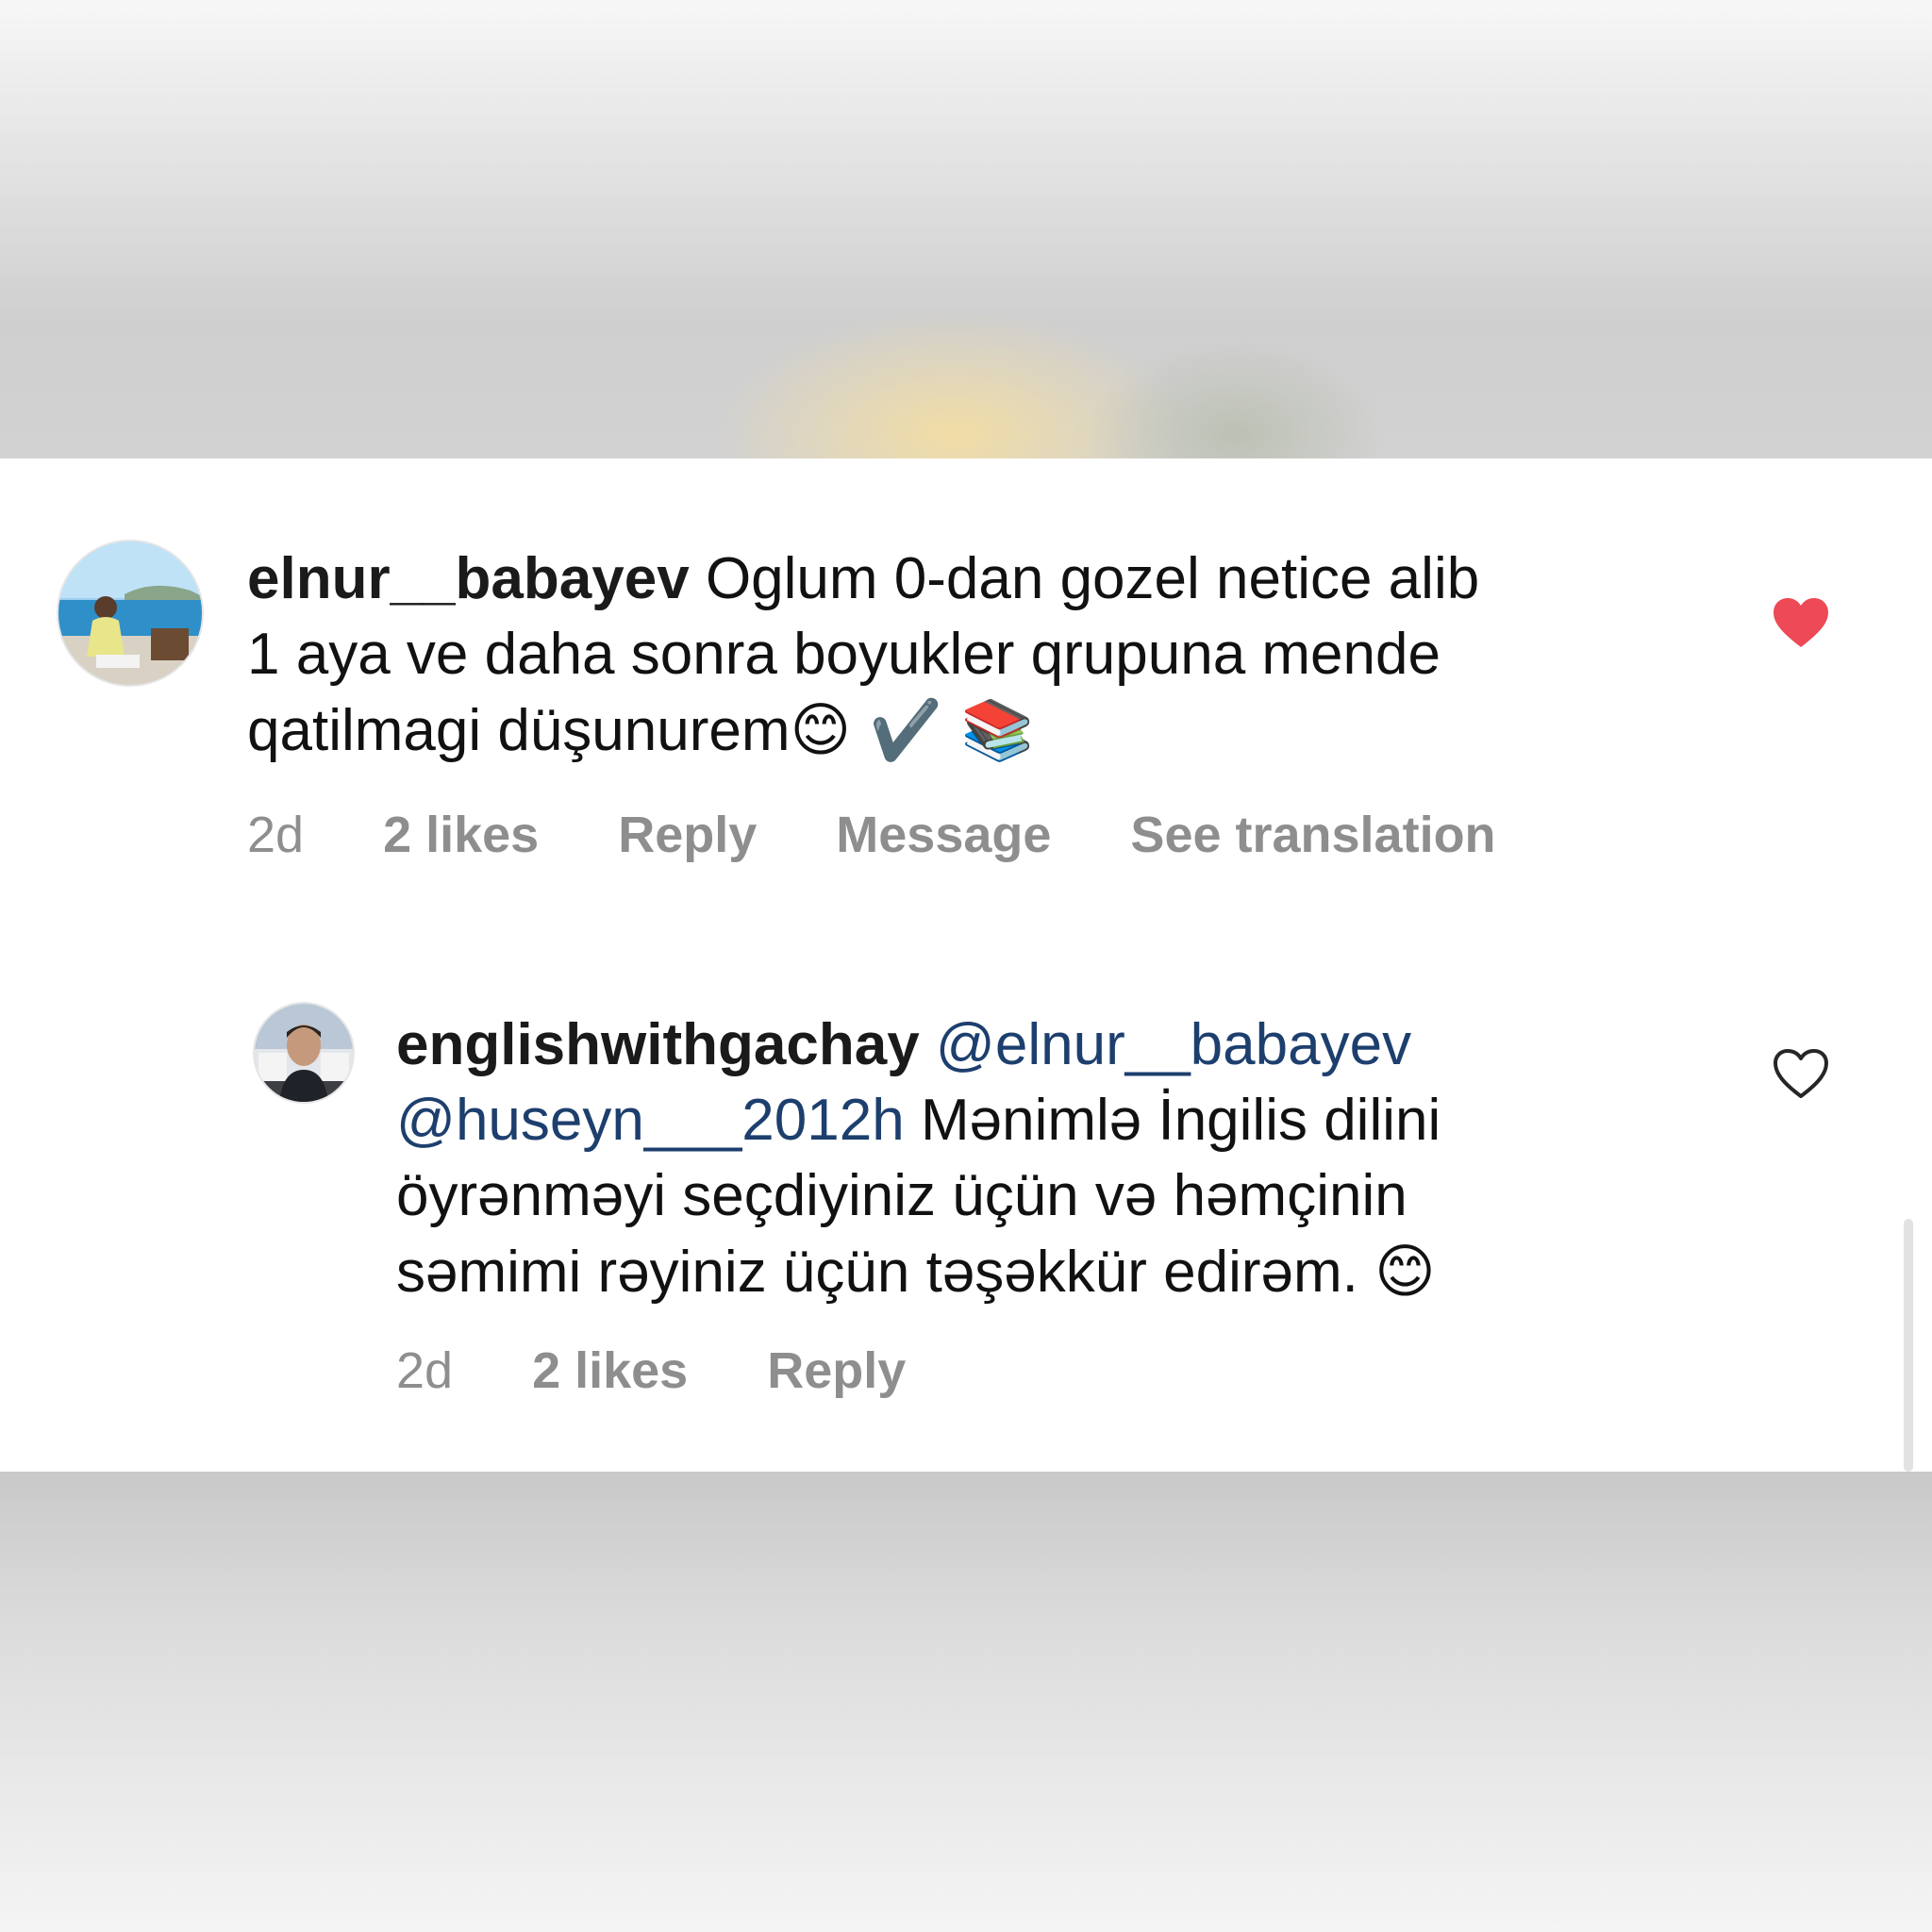 The width and height of the screenshot is (1932, 1932). I want to click on comment-username: elnur__babayev, so click(469, 578).